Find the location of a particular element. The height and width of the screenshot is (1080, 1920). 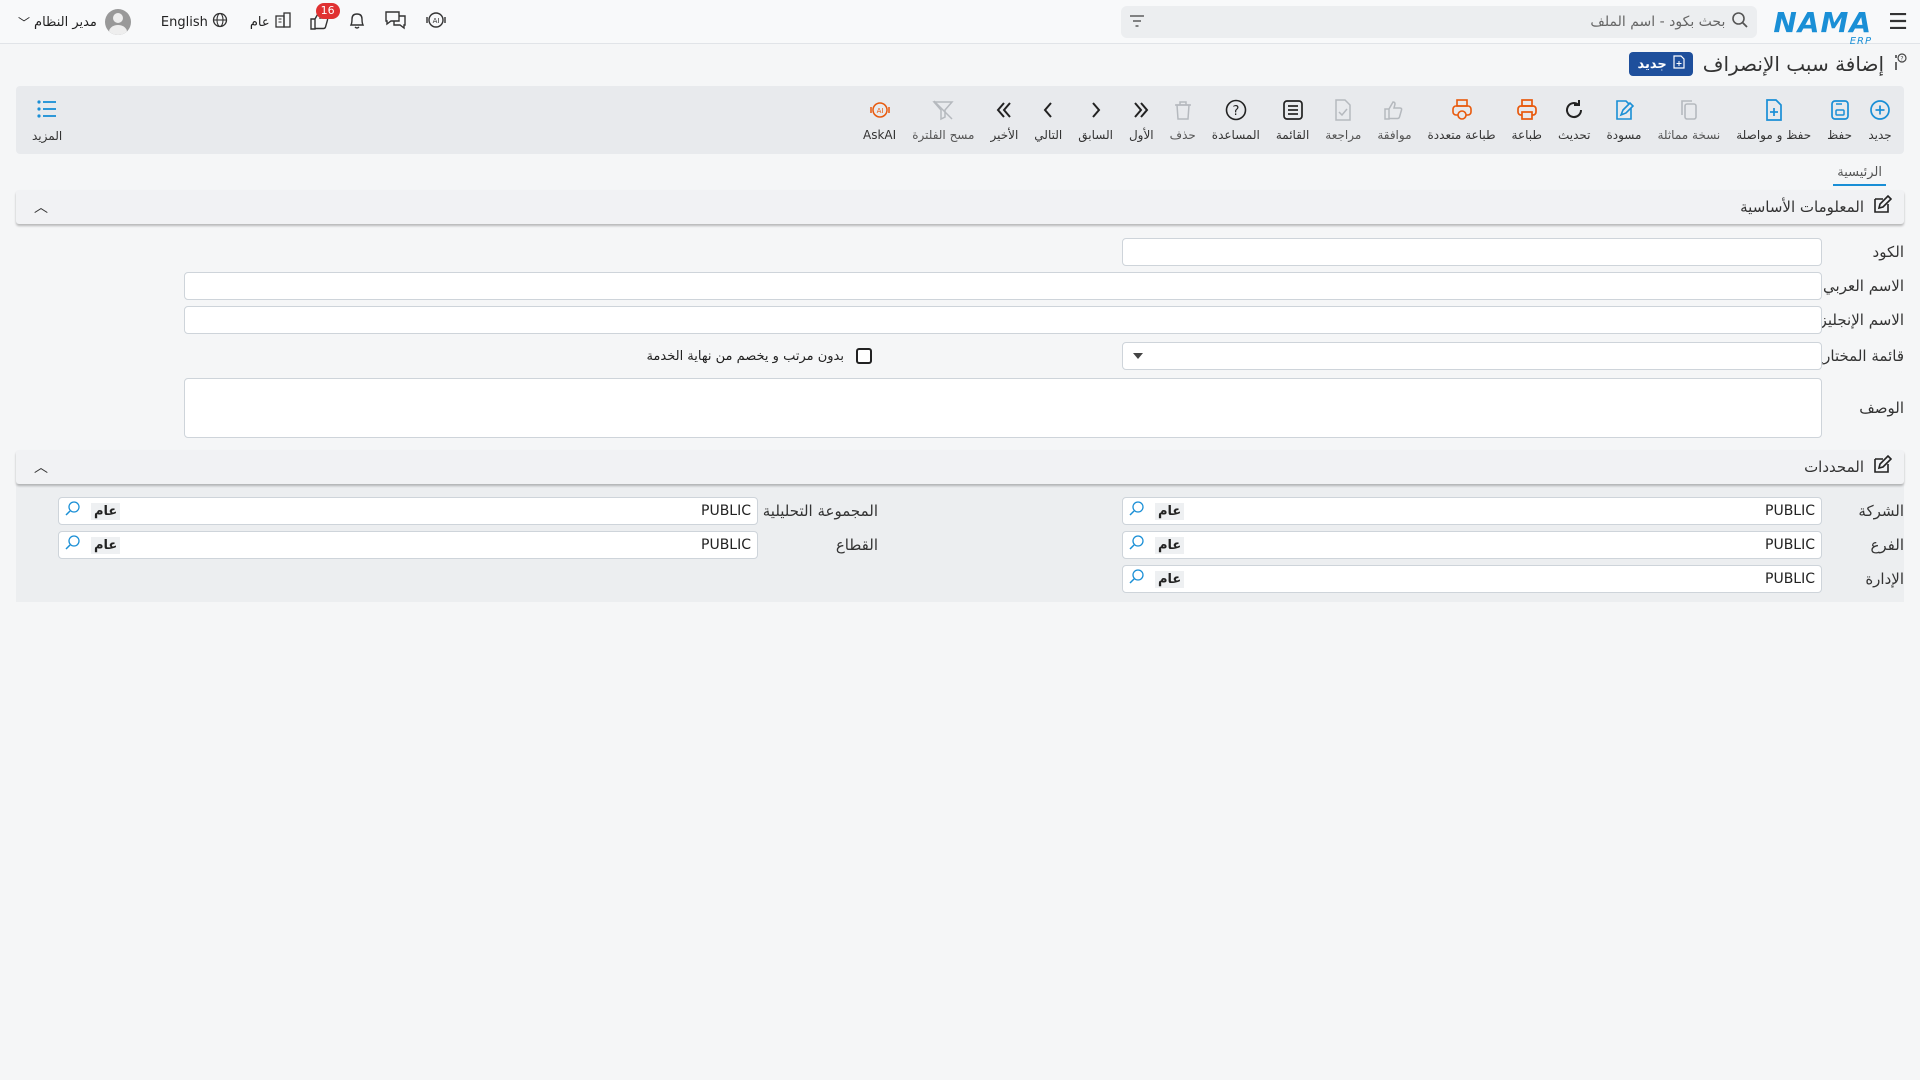

top-bar-right: ☰ NAMA ERP is located at coordinates (1520, 23).